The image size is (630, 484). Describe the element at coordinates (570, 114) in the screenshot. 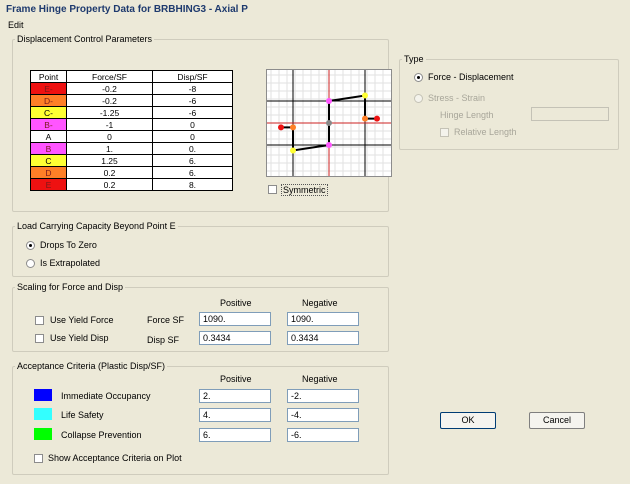

I see `hinge-length-input` at that location.